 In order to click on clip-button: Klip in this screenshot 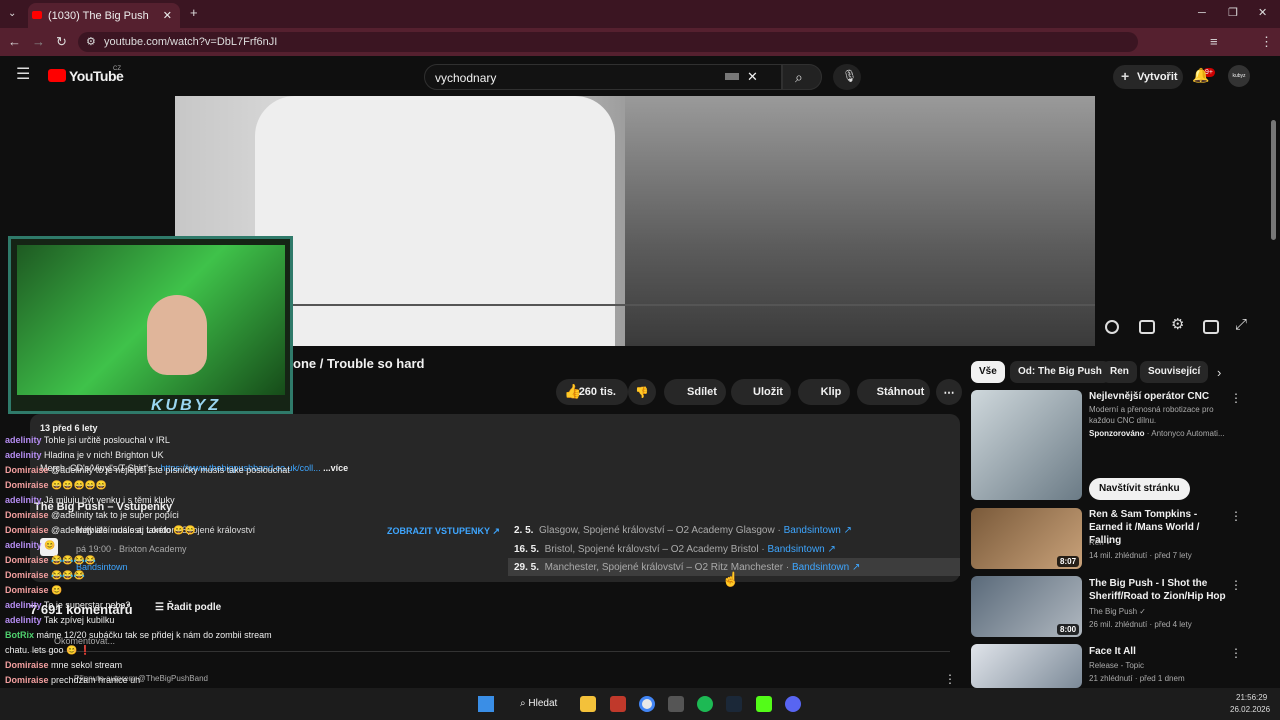, I will do `click(824, 392)`.